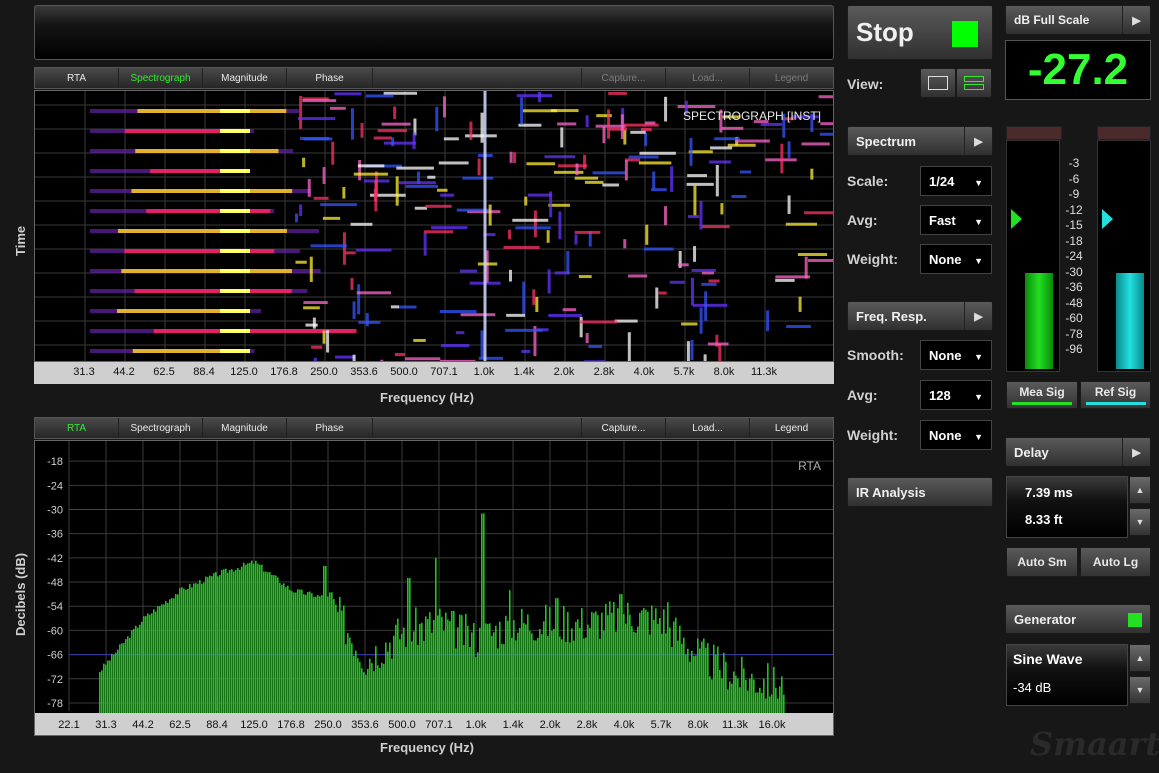 The width and height of the screenshot is (1159, 773). I want to click on delay-up-button: ▲, so click(1140, 490).